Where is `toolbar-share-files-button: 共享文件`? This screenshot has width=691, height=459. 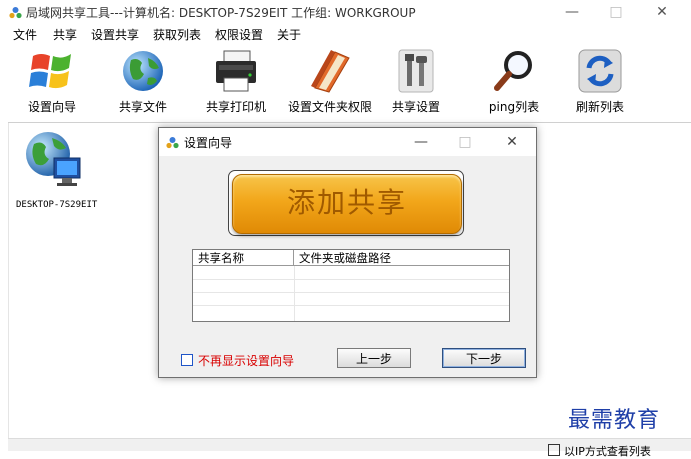
toolbar-share-files-button: 共享文件 is located at coordinates (143, 85).